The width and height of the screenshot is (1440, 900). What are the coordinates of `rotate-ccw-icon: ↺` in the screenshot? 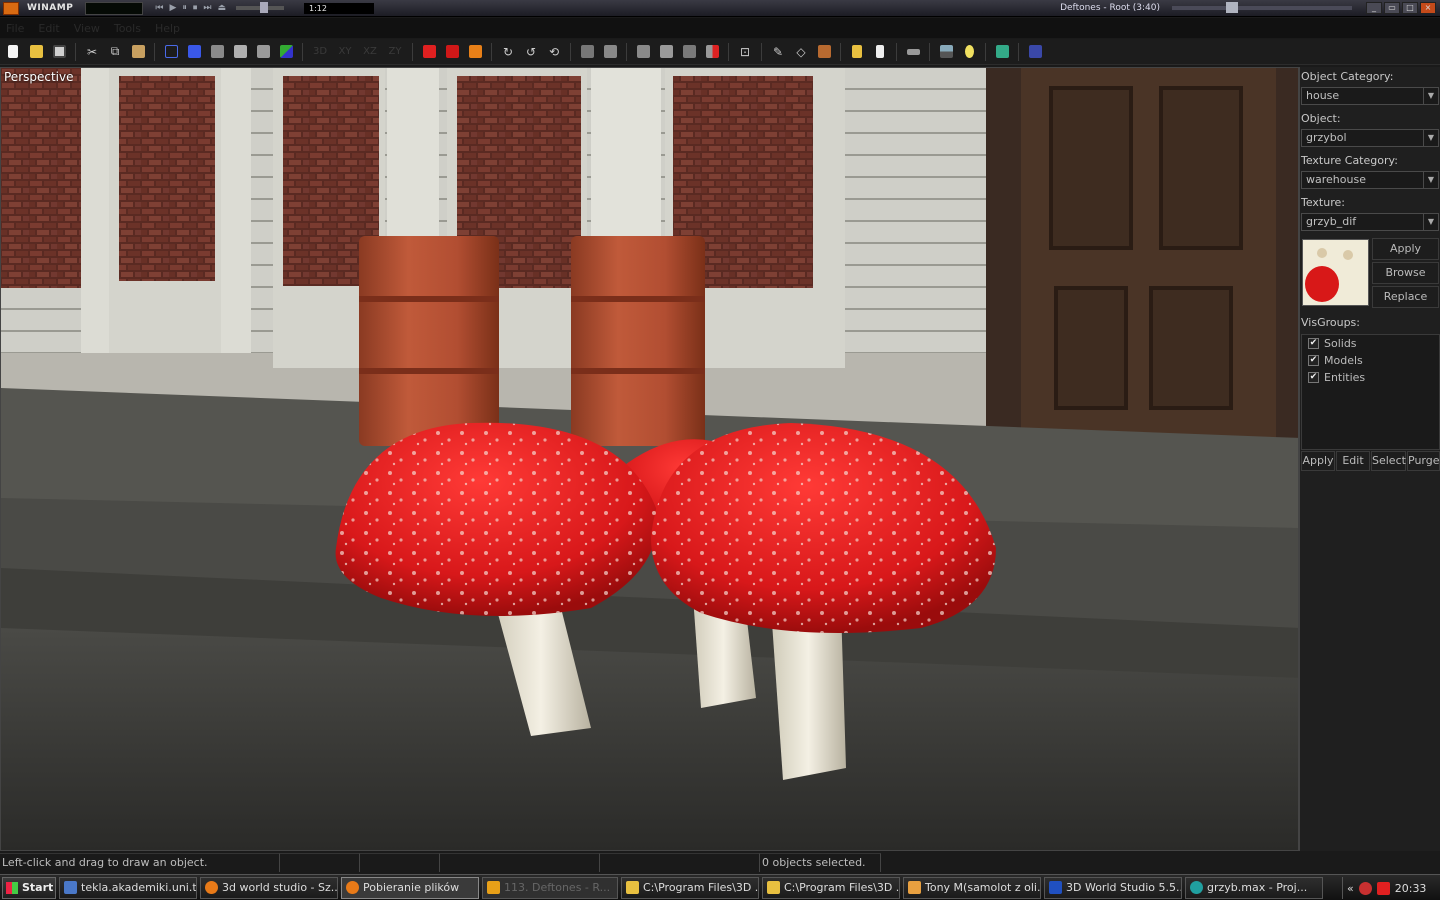 It's located at (531, 52).